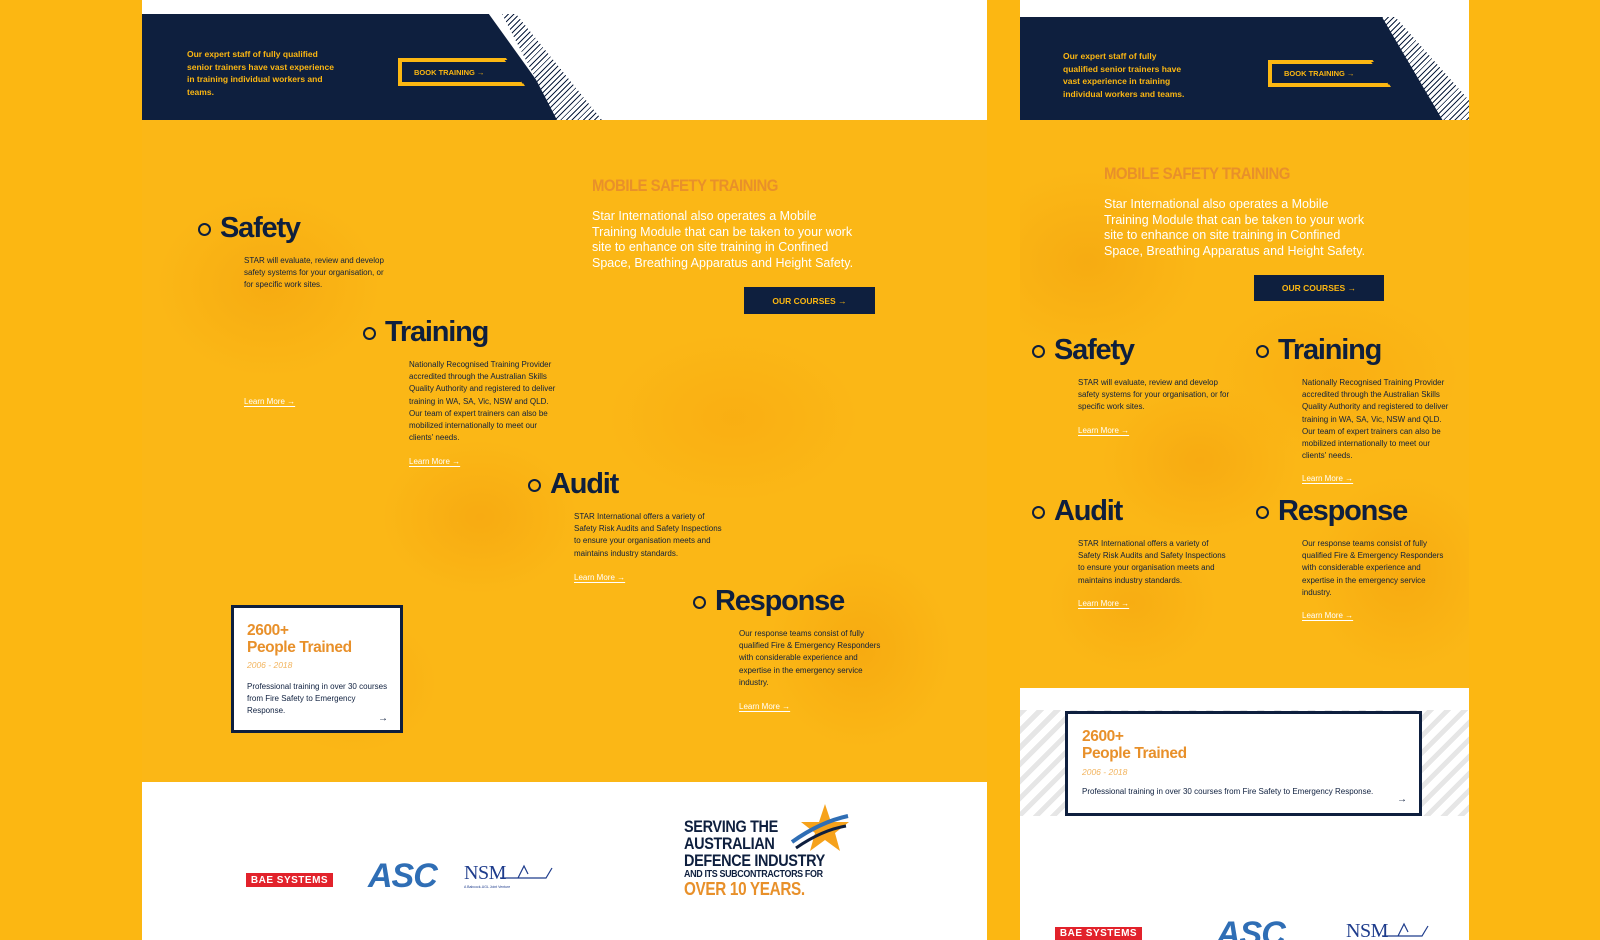  I want to click on serving-line-5: OVER 10 YEARS., so click(744, 889).